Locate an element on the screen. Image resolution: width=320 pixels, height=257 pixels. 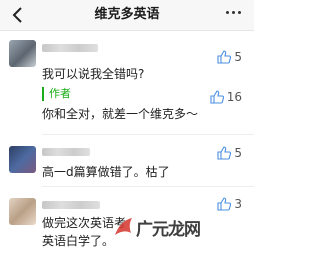
more-dots-icon is located at coordinates (236, 15).